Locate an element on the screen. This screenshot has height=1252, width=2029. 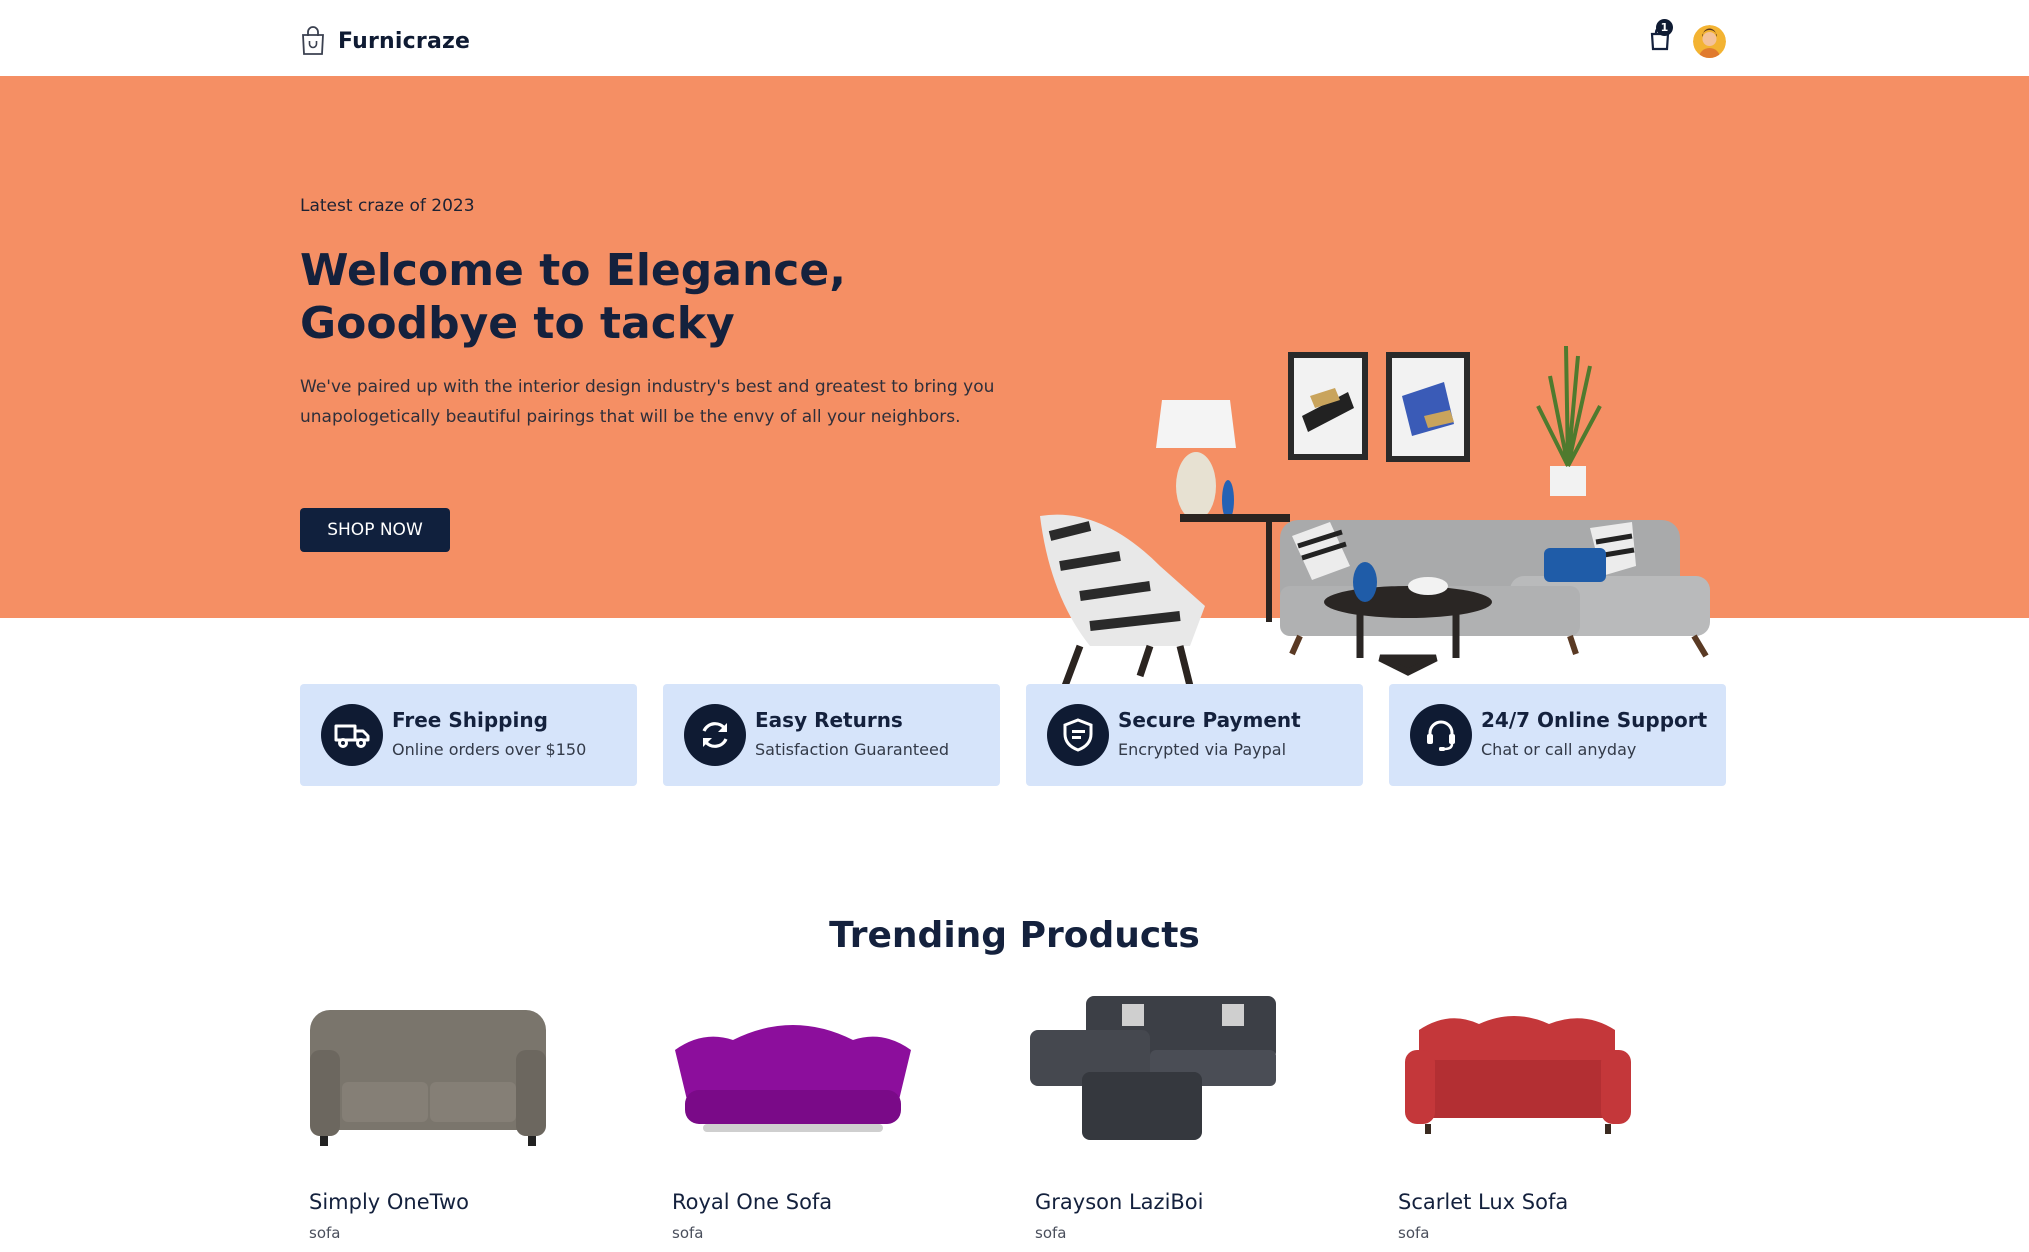
feature-title: Free Shipping is located at coordinates (470, 720).